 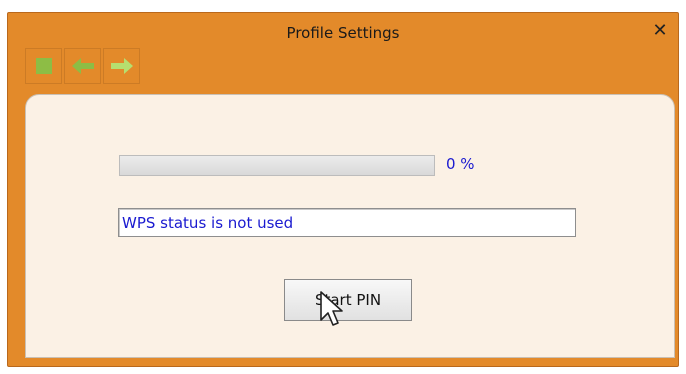 I want to click on stop-icon, so click(x=43, y=66).